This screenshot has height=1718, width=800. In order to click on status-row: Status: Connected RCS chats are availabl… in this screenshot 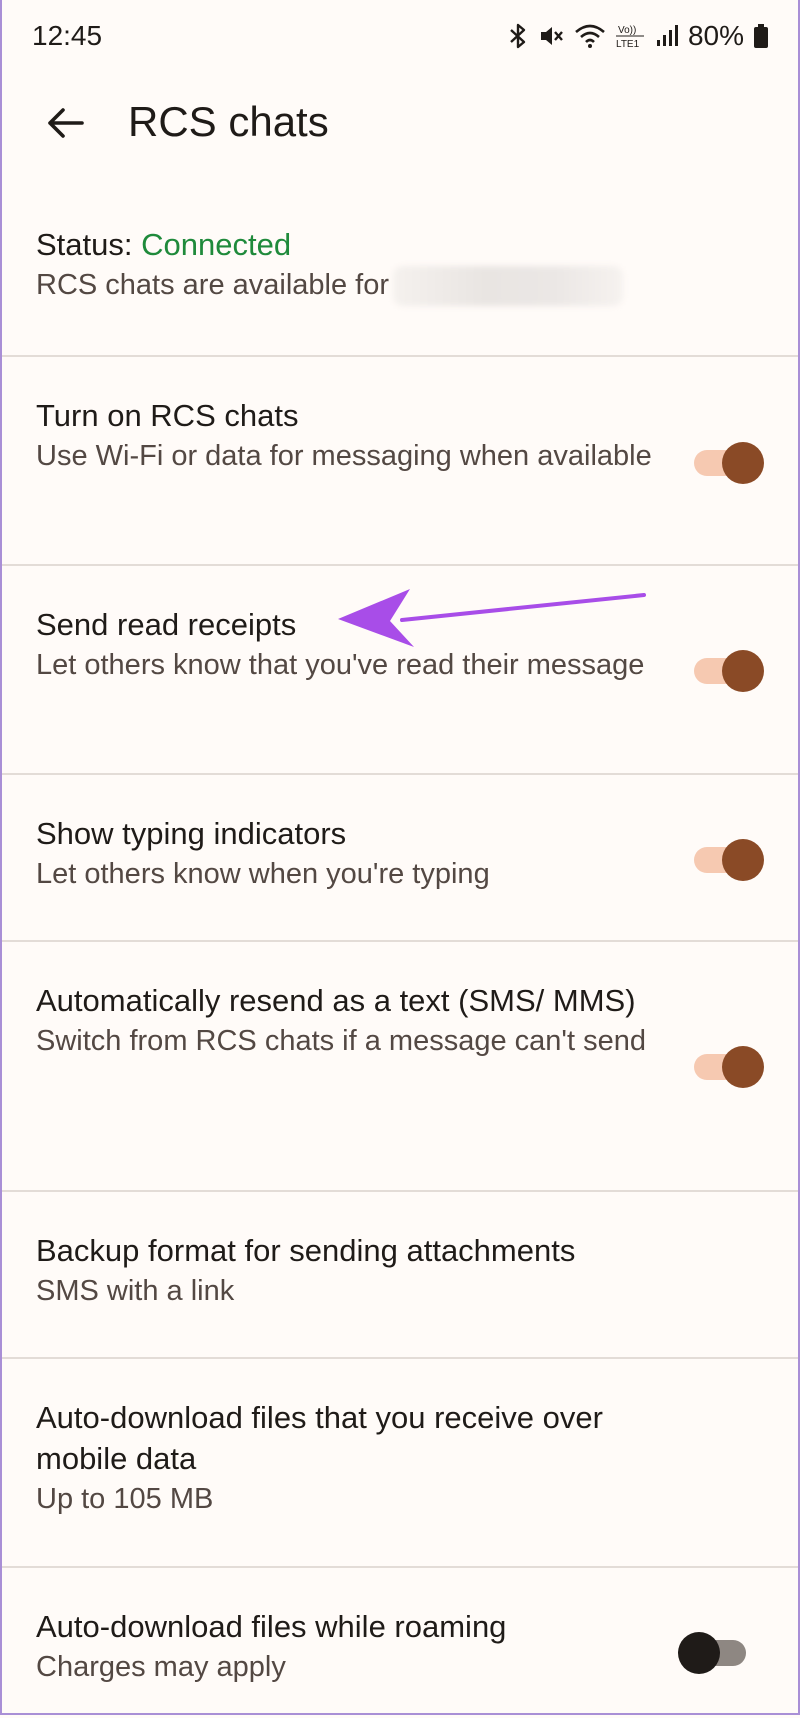, I will do `click(400, 273)`.